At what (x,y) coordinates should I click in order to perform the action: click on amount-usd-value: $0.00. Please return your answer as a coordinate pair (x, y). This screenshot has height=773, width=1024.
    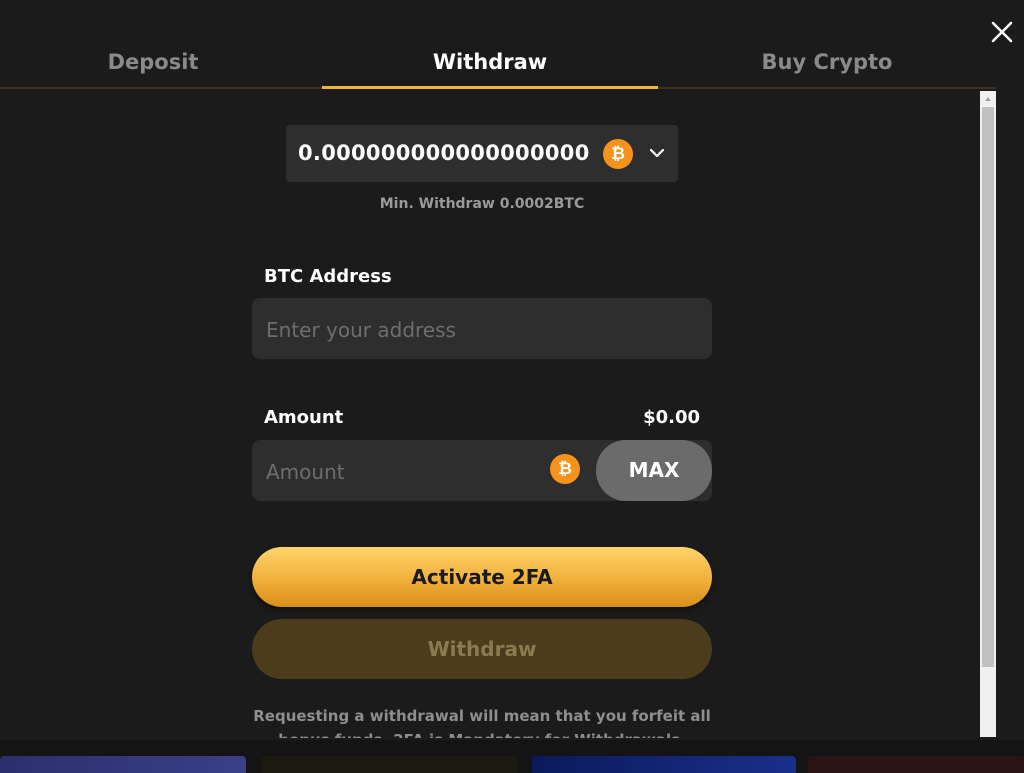
    Looking at the image, I should click on (671, 417).